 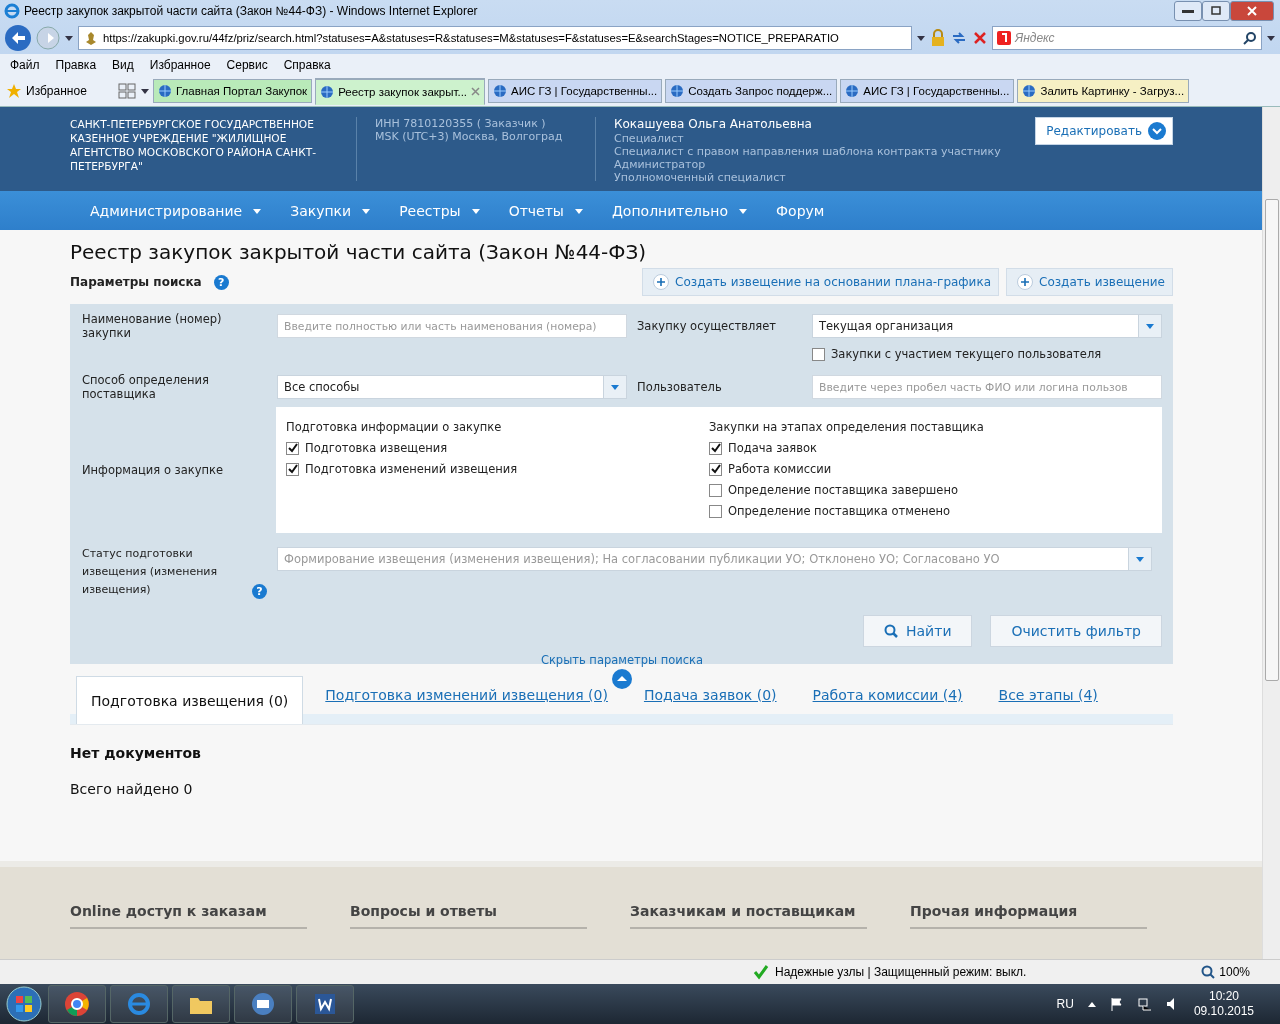 What do you see at coordinates (24, 1004) in the screenshot?
I see `start-button-icon` at bounding box center [24, 1004].